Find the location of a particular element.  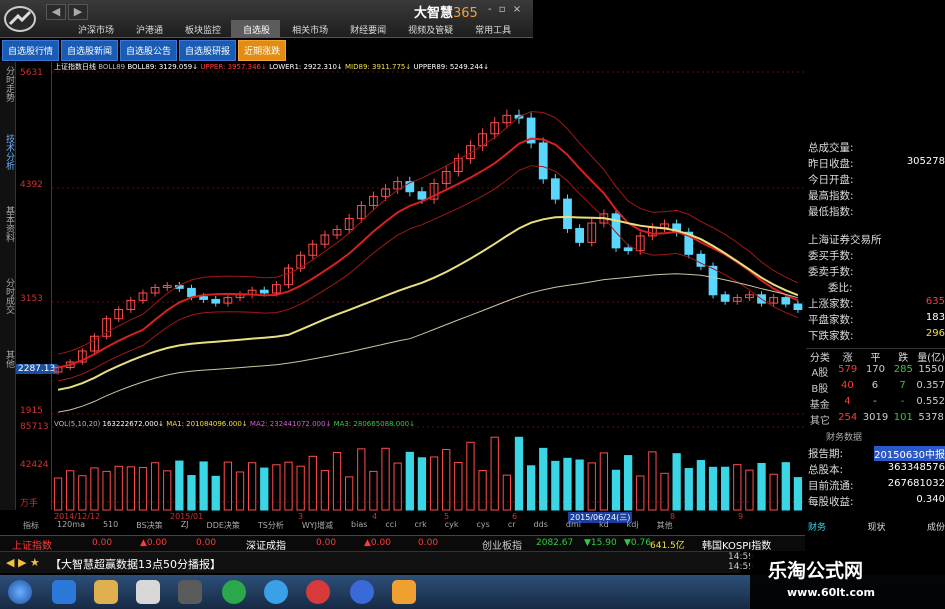

tab-related-markets: 相关市场 is located at coordinates (309, 29).